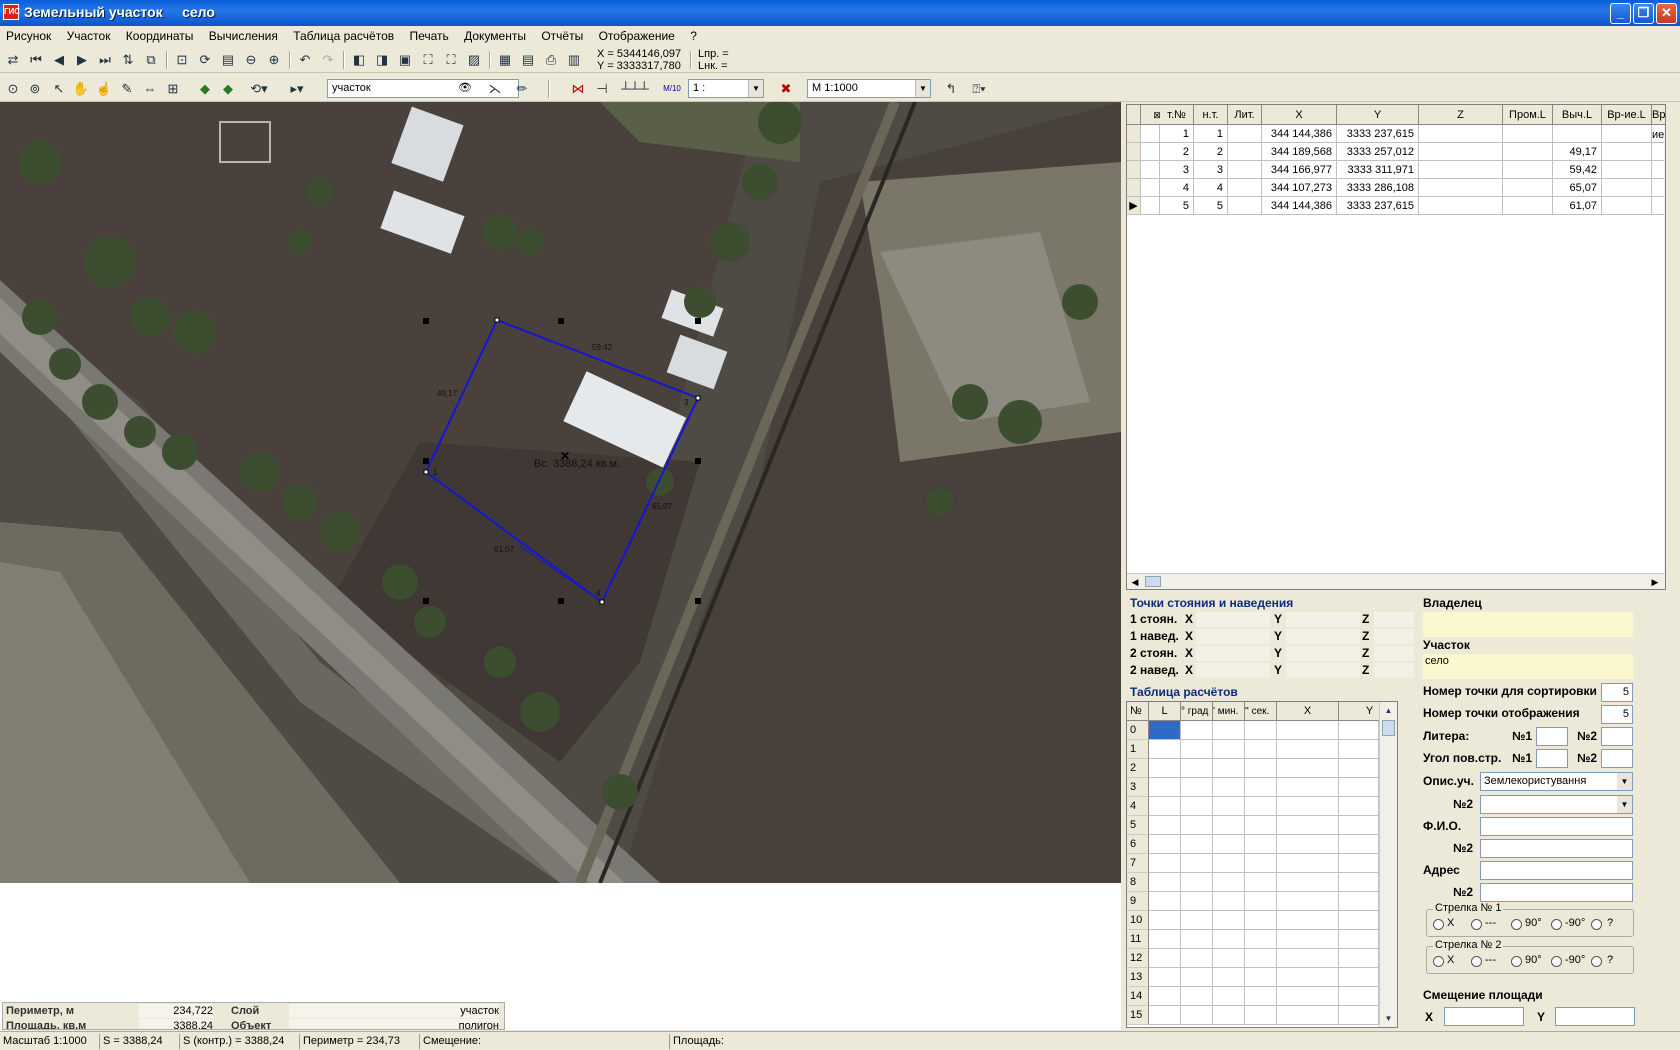 This screenshot has width=1680, height=1050. What do you see at coordinates (869, 88) in the screenshot?
I see `scale-select: М 1:1000 ▼` at bounding box center [869, 88].